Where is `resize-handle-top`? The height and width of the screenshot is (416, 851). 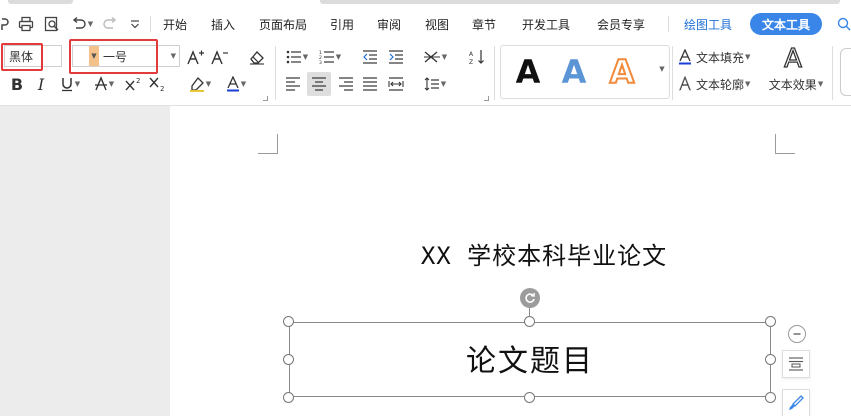 resize-handle-top is located at coordinates (529, 321).